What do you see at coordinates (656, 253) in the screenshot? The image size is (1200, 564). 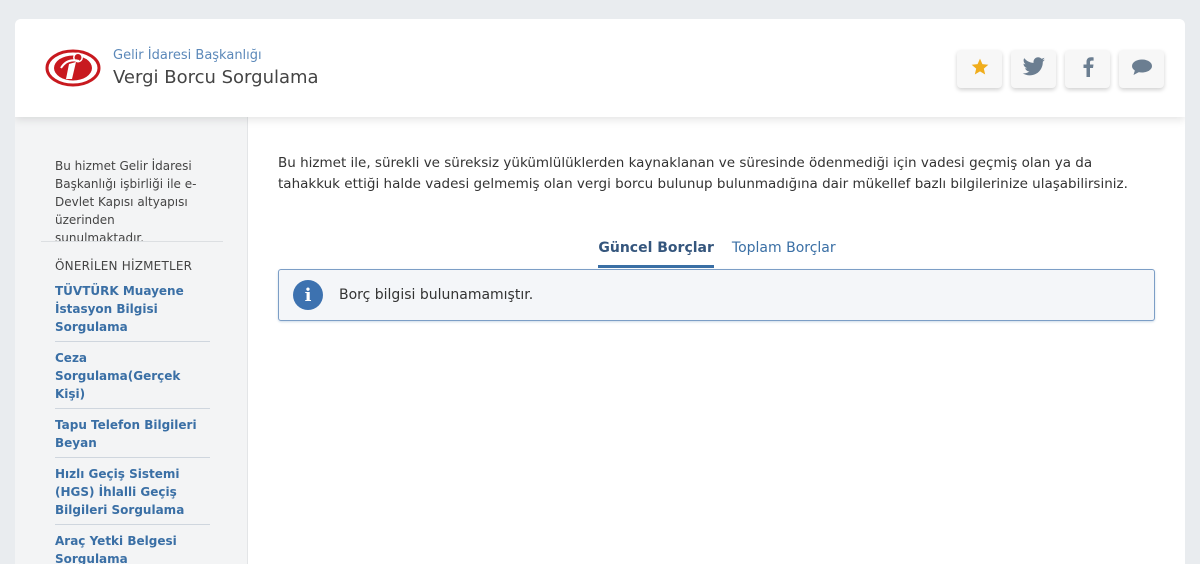 I see `tab-current-debts: Güncel Borçlar` at bounding box center [656, 253].